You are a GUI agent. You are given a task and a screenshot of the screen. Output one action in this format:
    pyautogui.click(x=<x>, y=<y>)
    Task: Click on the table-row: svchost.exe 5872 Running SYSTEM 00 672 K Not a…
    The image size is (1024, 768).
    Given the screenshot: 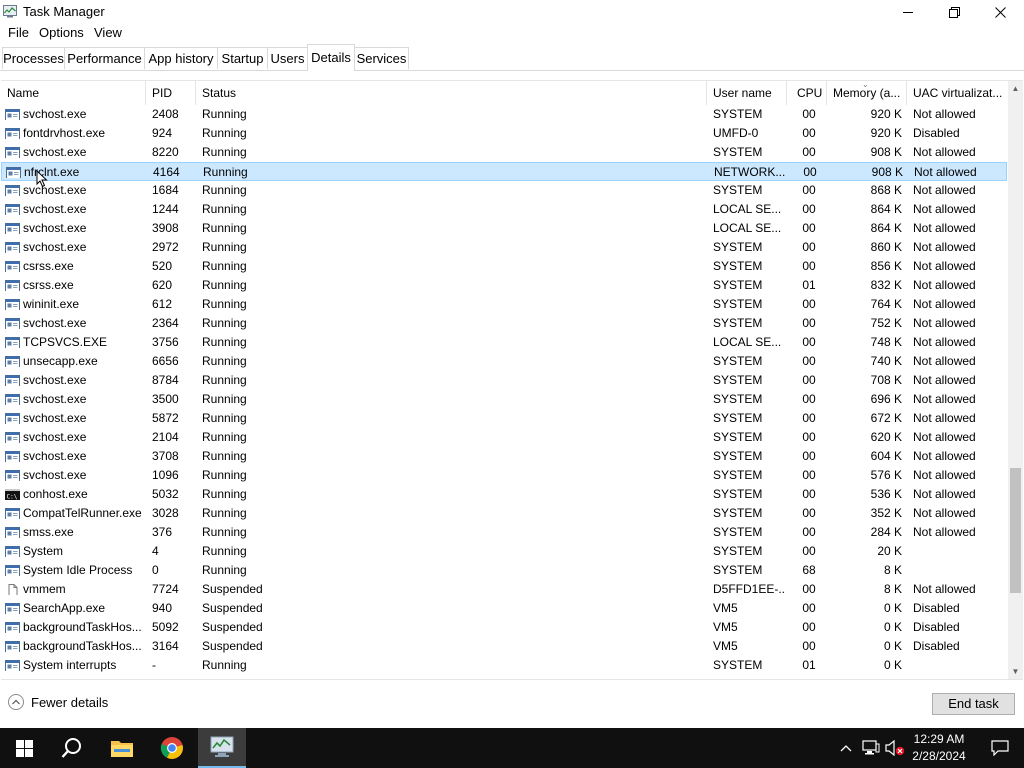 What is the action you would take?
    pyautogui.click(x=504, y=418)
    